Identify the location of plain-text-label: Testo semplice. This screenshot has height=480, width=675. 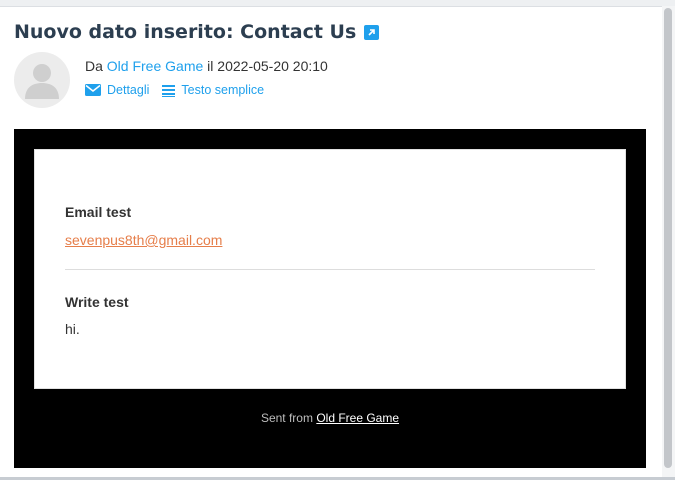
(223, 90).